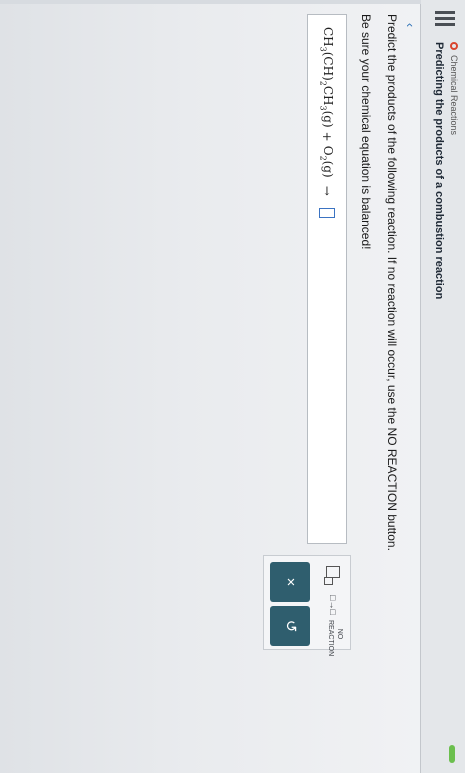 The width and height of the screenshot is (465, 773). What do you see at coordinates (454, 95) in the screenshot?
I see `topic-label: Chemical Reactions` at bounding box center [454, 95].